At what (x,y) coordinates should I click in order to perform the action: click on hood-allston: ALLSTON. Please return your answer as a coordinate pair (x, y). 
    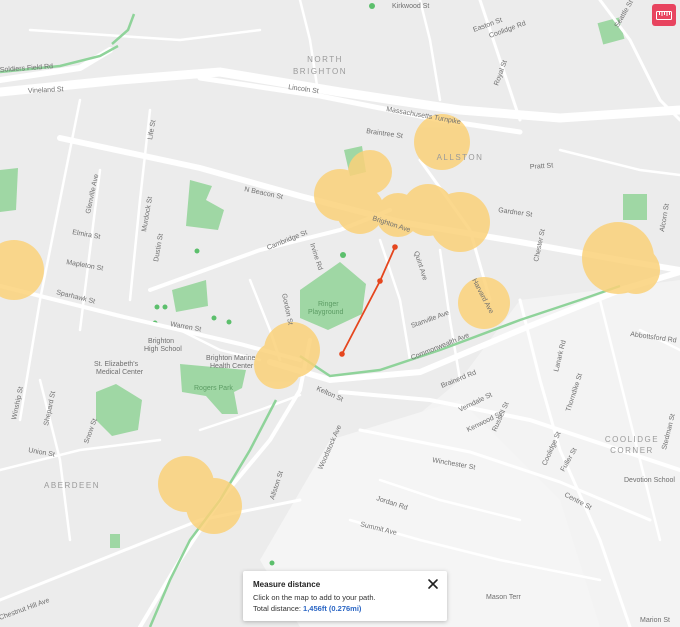
    Looking at the image, I should click on (460, 157).